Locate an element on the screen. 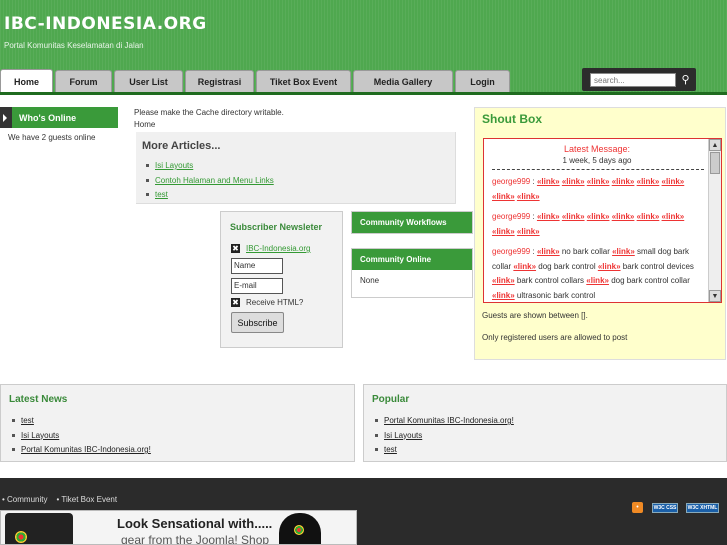 The width and height of the screenshot is (727, 545). search-icon: ⚲ is located at coordinates (685, 79).